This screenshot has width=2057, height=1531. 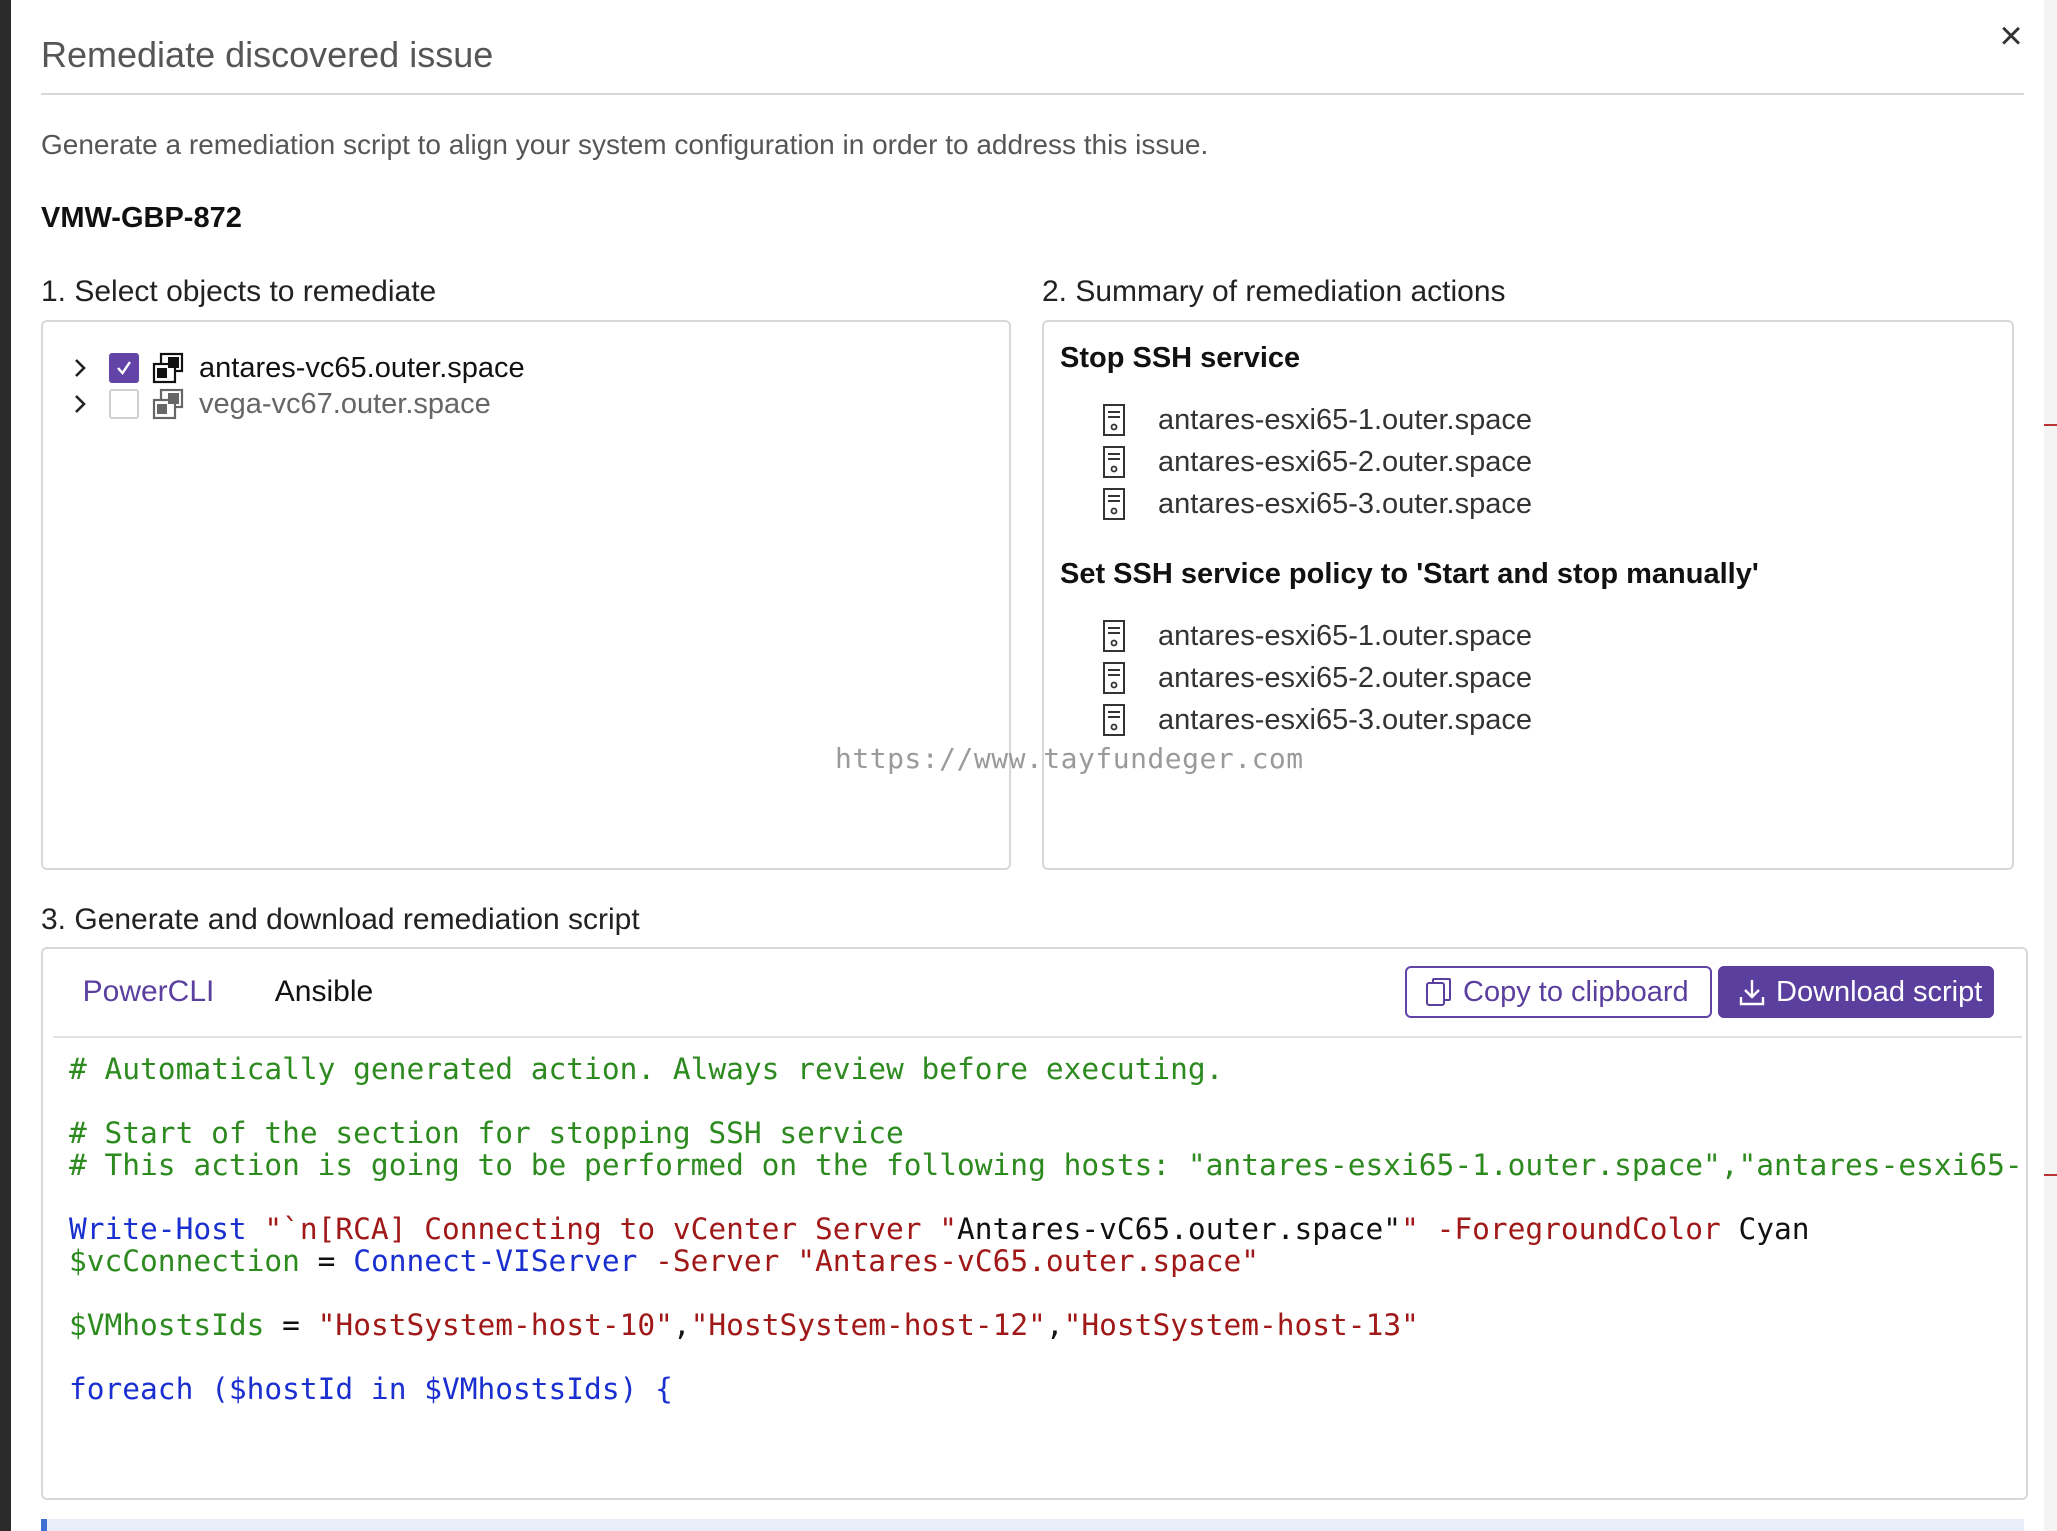 I want to click on tree-item-antares: antares-vc65.outer.space, so click(x=295, y=368).